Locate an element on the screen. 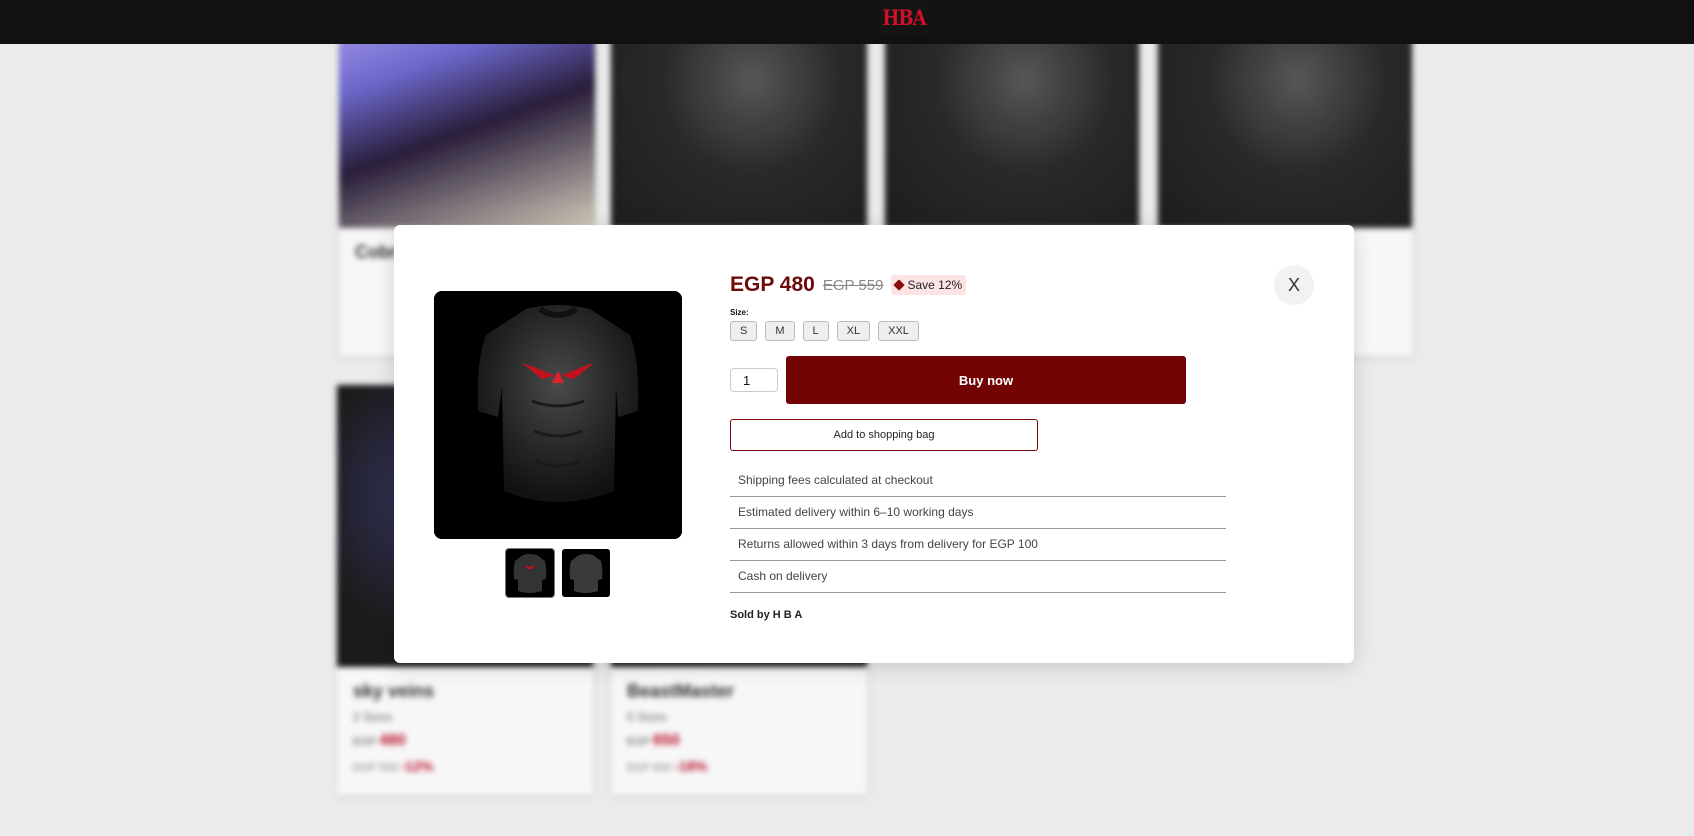 This screenshot has width=1694, height=836. shirt-thumbnail-image is located at coordinates (530, 573).